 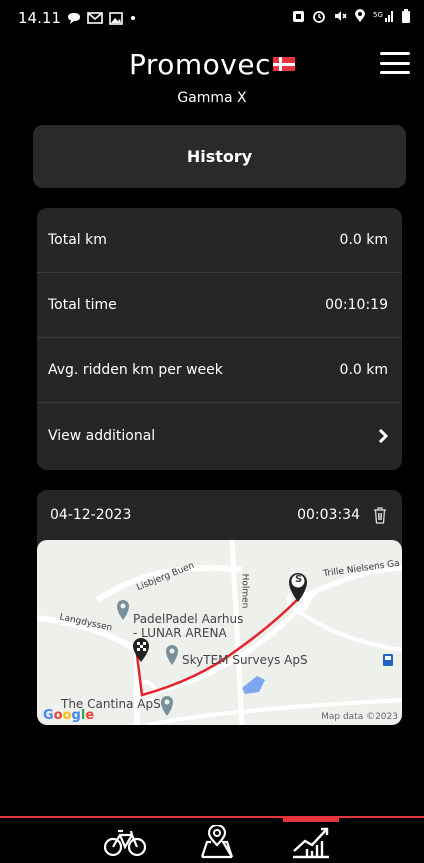 I want to click on stat-label: Avg. ridden km per week, so click(x=135, y=370).